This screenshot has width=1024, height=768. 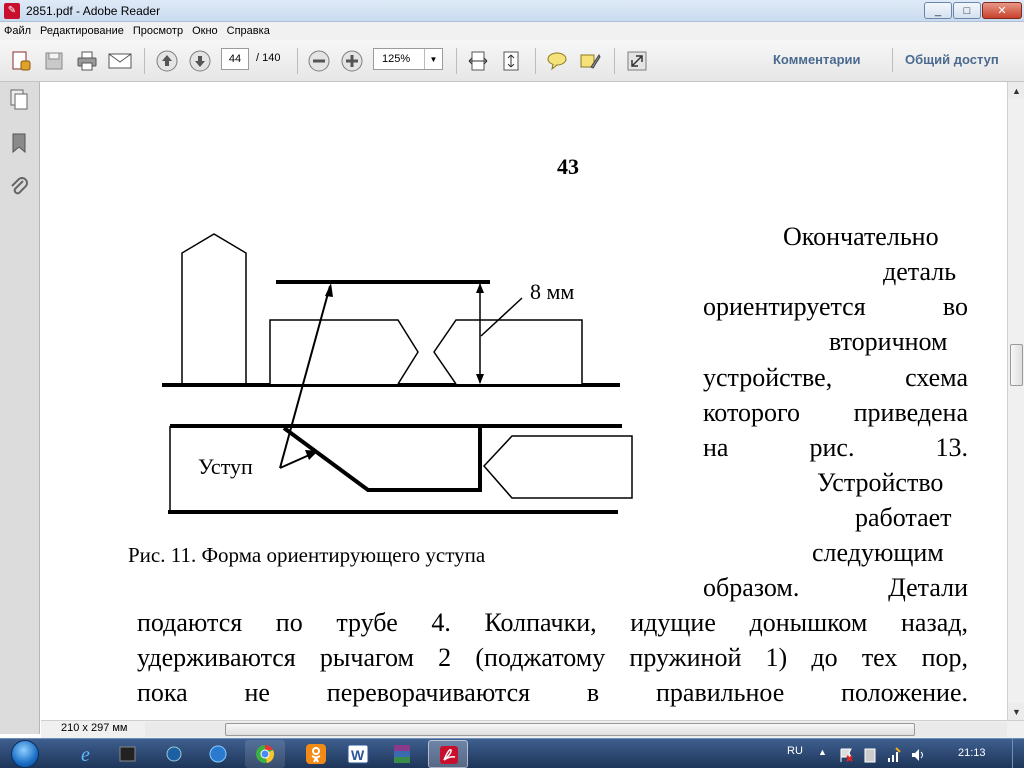 I want to click on text-line: деталь, so click(x=920, y=271).